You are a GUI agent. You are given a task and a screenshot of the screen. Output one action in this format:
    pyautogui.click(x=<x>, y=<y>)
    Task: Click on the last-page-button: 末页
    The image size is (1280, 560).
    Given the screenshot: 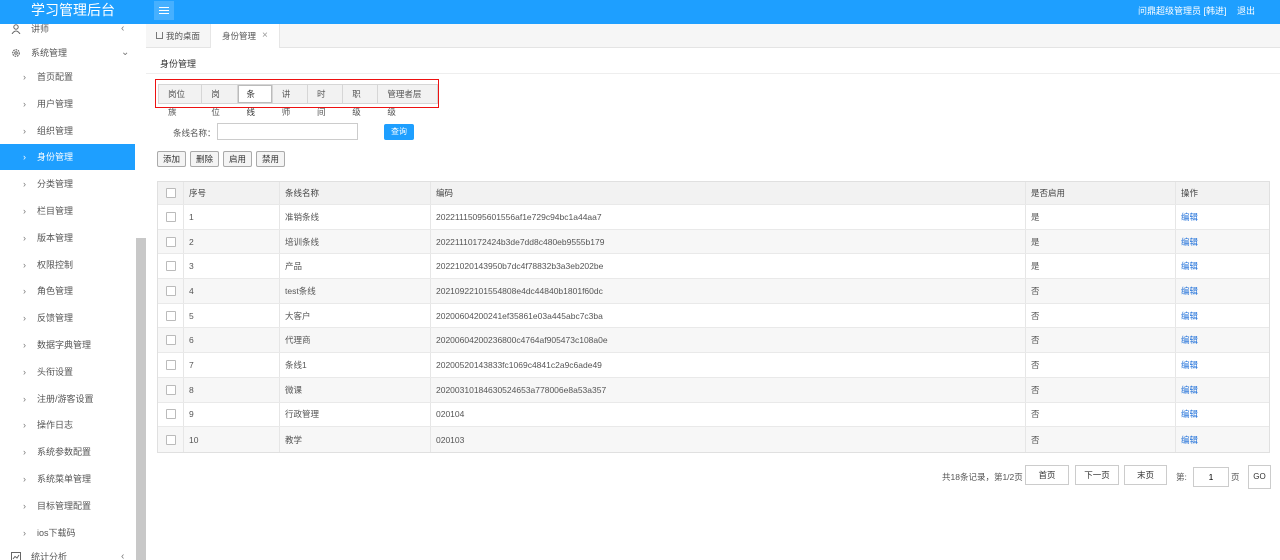 What is the action you would take?
    pyautogui.click(x=1145, y=475)
    